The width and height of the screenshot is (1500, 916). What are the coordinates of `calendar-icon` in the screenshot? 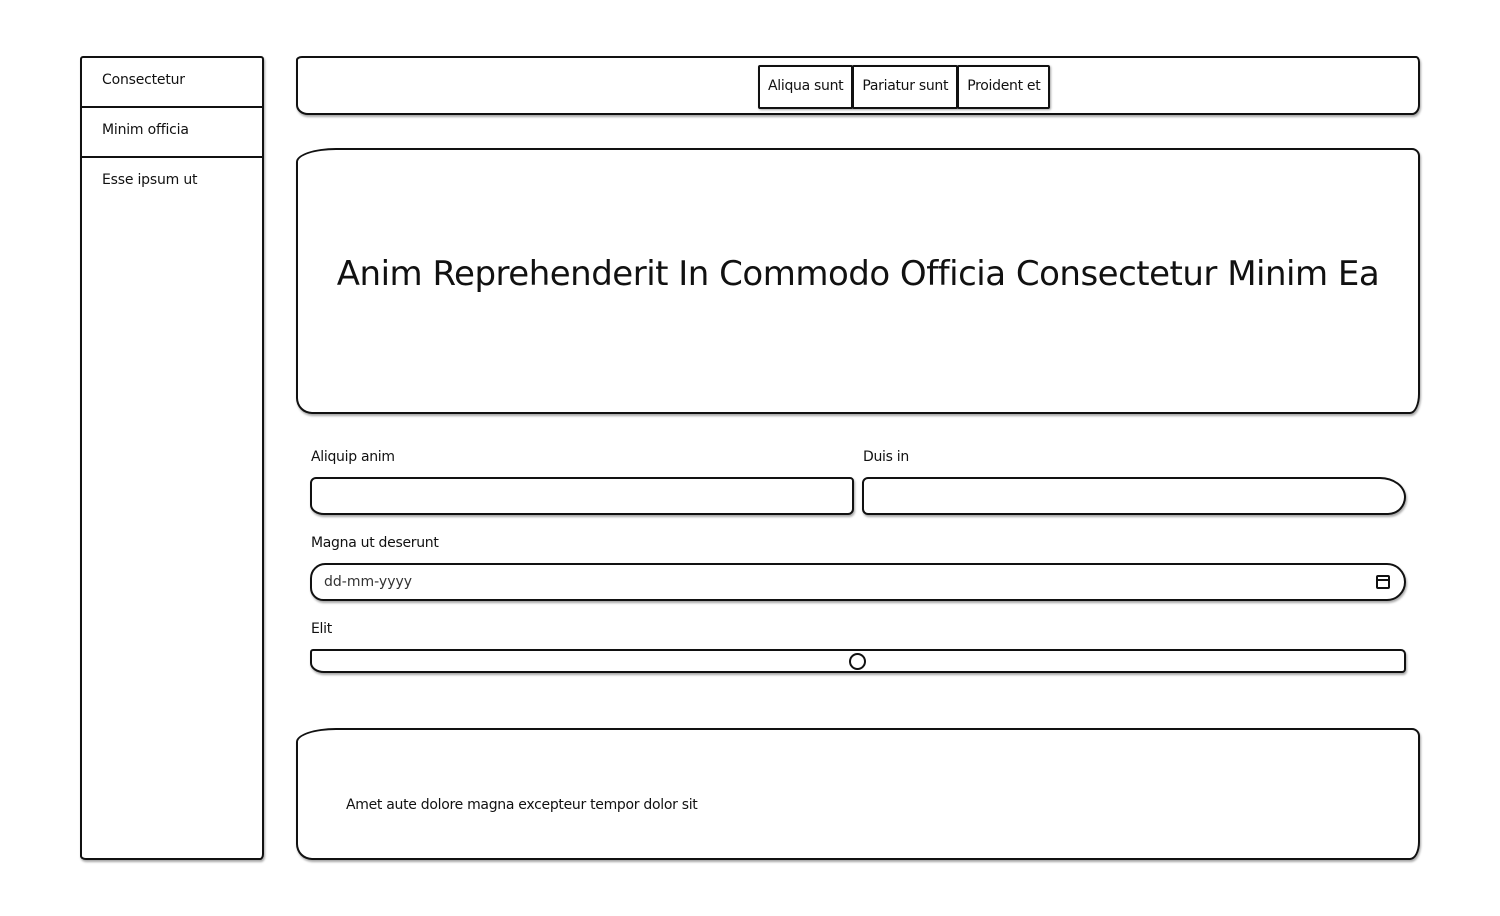 It's located at (1383, 582).